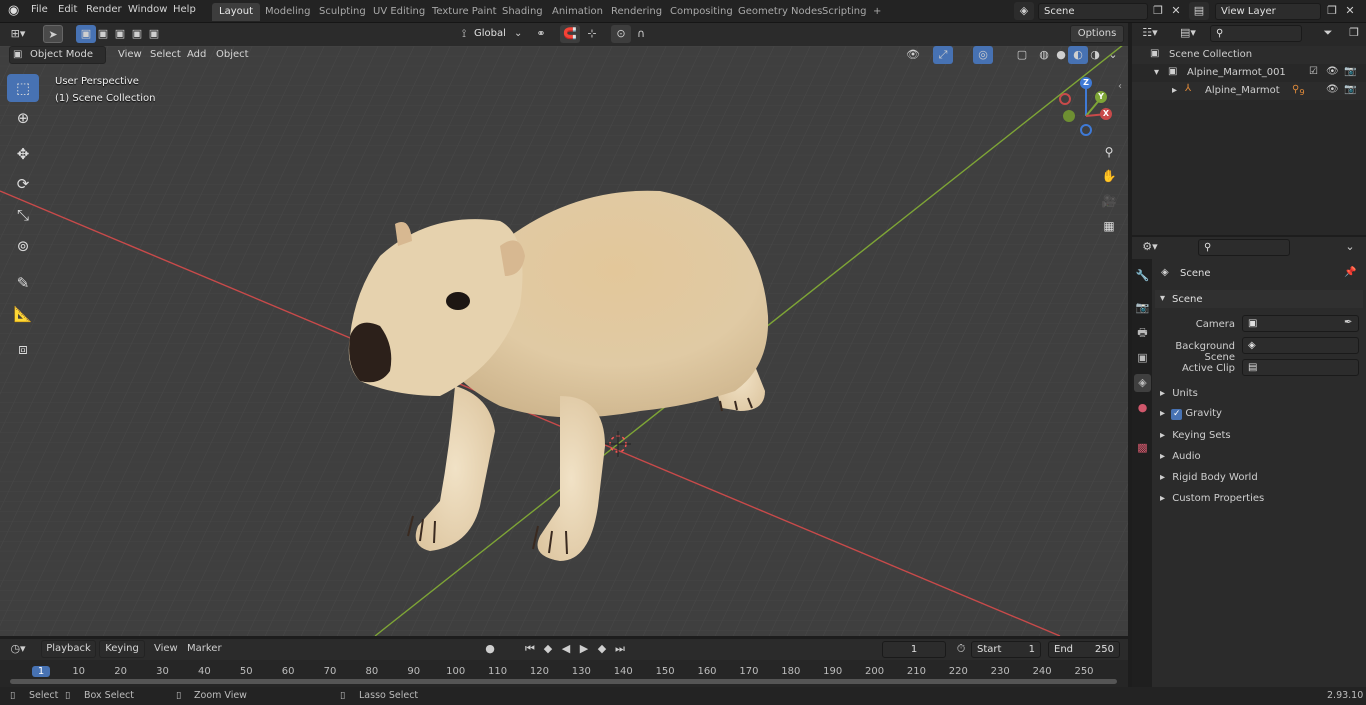  Describe the element at coordinates (204, 648) in the screenshot. I see `timeline-menu-marker: Marker` at that location.